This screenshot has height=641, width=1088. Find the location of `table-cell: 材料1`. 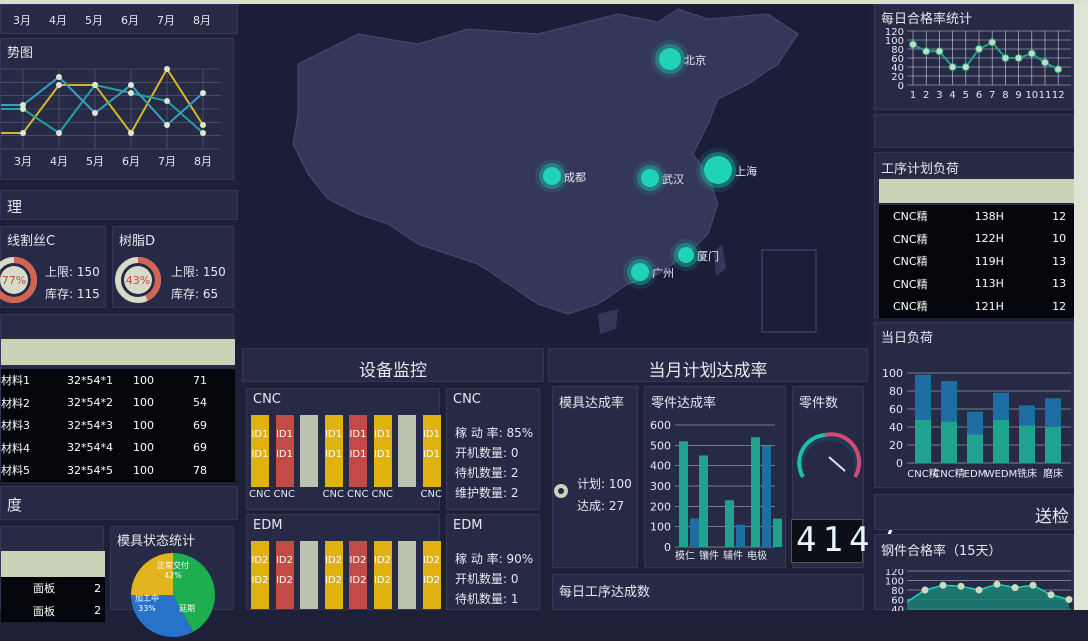

table-cell: 材料1 is located at coordinates (15, 381).